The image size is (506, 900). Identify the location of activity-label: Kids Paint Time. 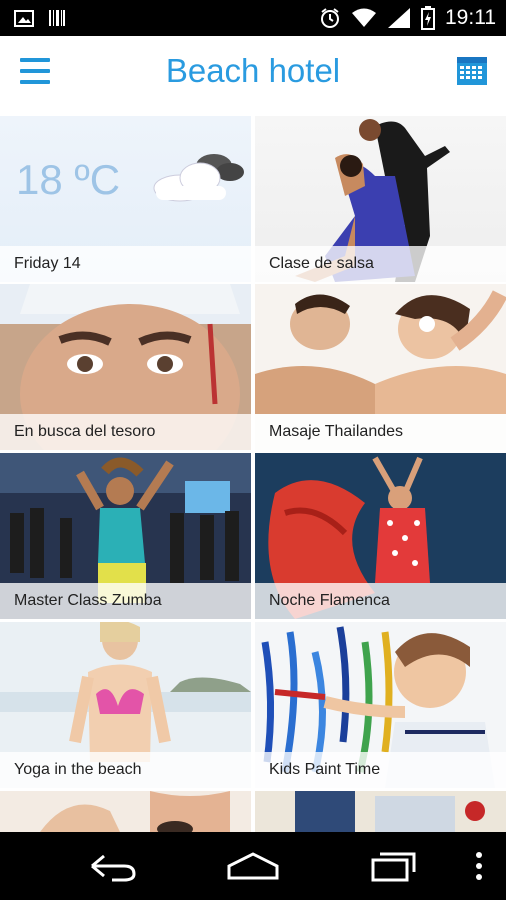
(325, 769).